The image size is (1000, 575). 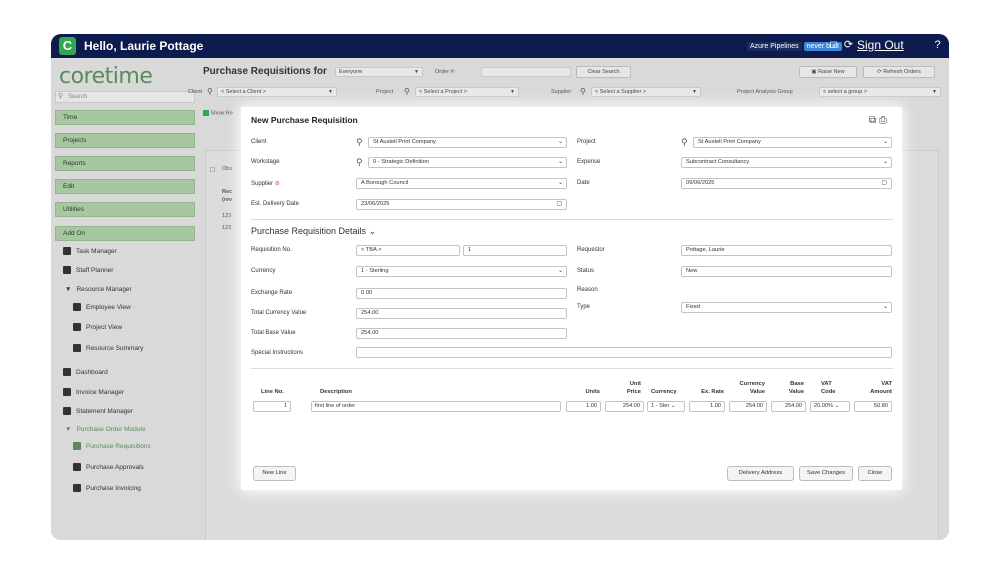 What do you see at coordinates (881, 392) in the screenshot?
I see `col-vat-amount-2: Amount` at bounding box center [881, 392].